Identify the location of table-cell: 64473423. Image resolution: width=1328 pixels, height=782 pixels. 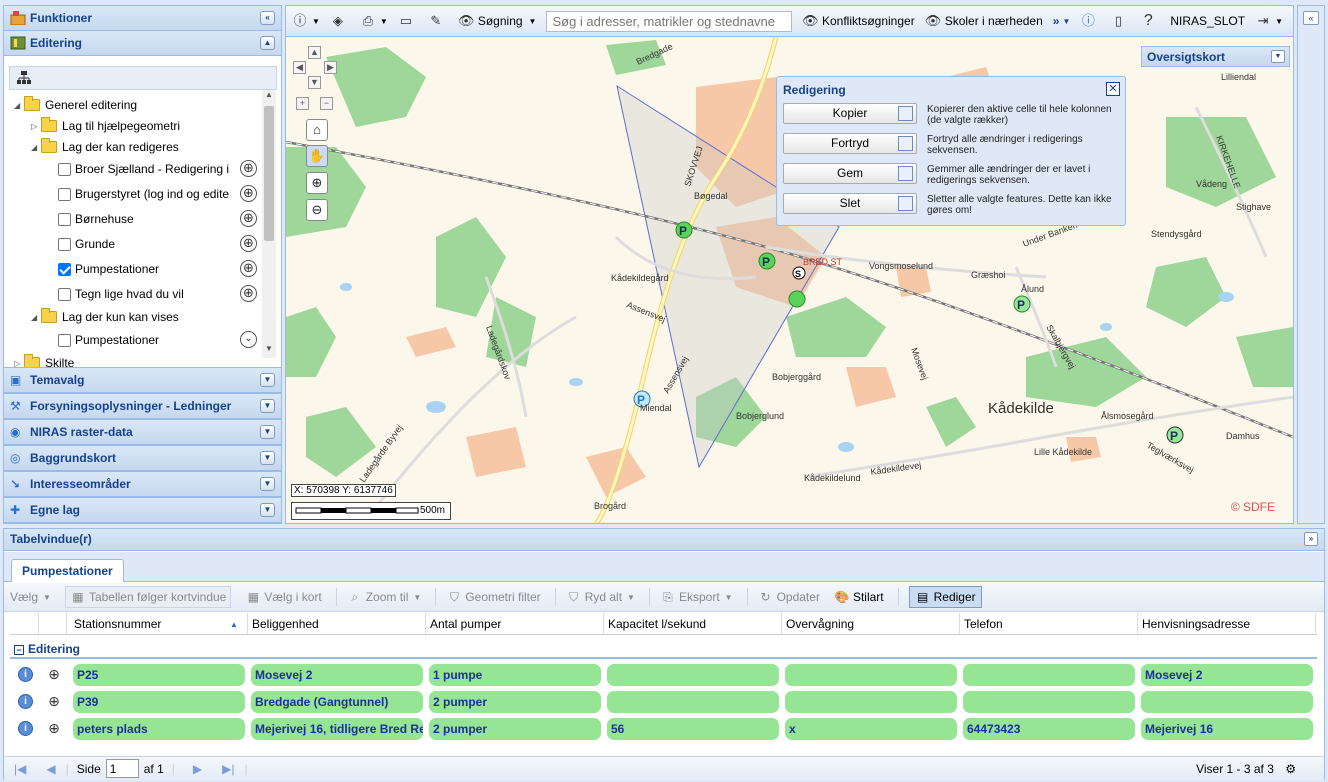
(1049, 729).